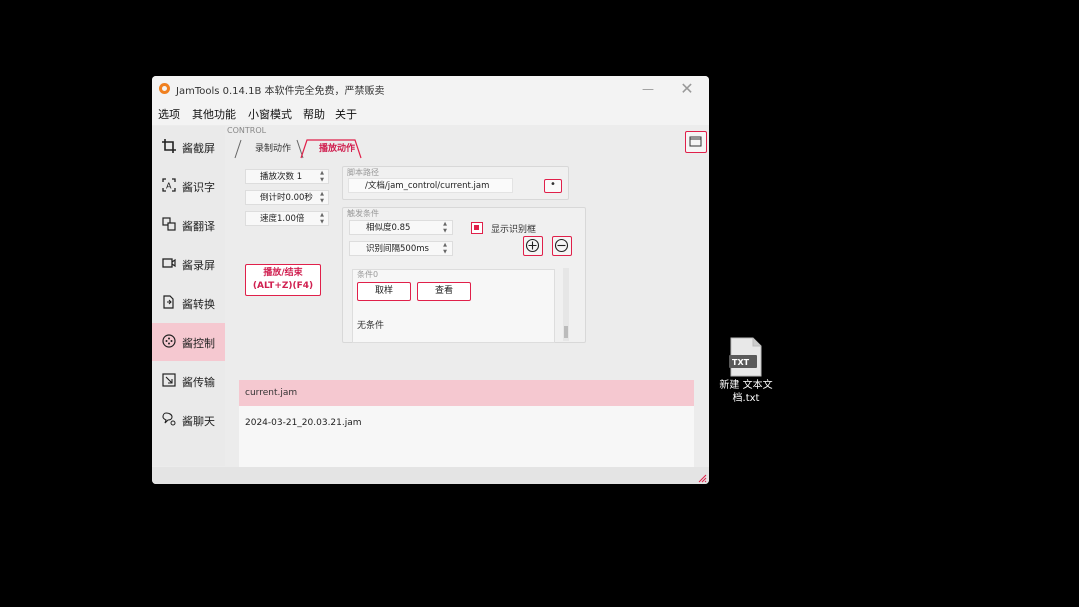  I want to click on window-icon, so click(695, 141).